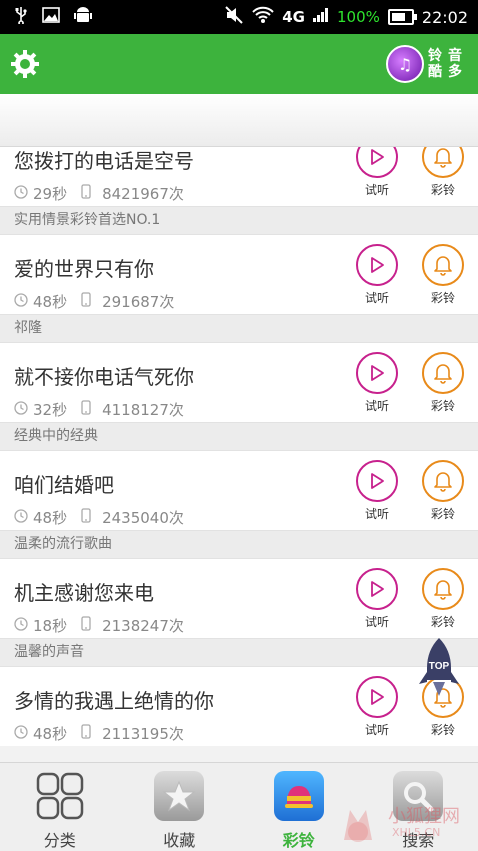  I want to click on ringtone-item: 您拨打的电话是空号 29秒8421967次 试听 彩铃, so click(239, 176).